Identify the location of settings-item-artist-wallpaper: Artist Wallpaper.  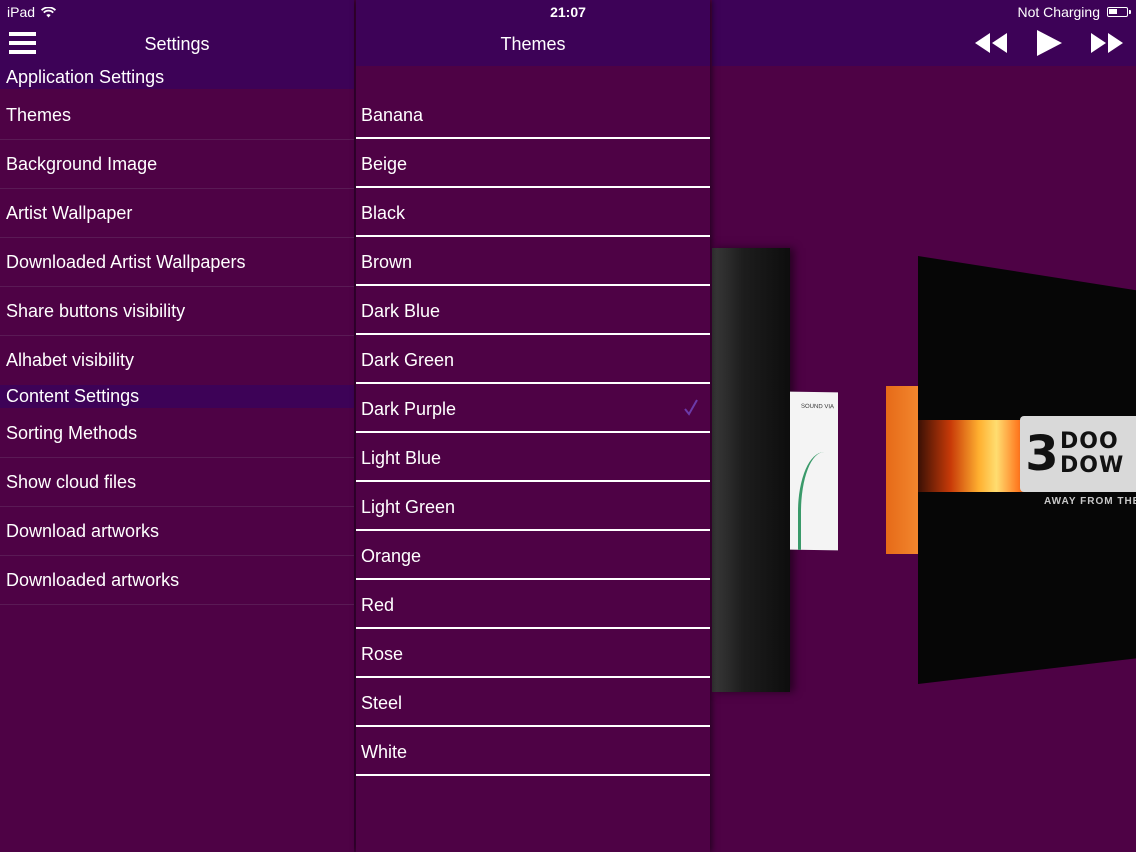
(177, 213).